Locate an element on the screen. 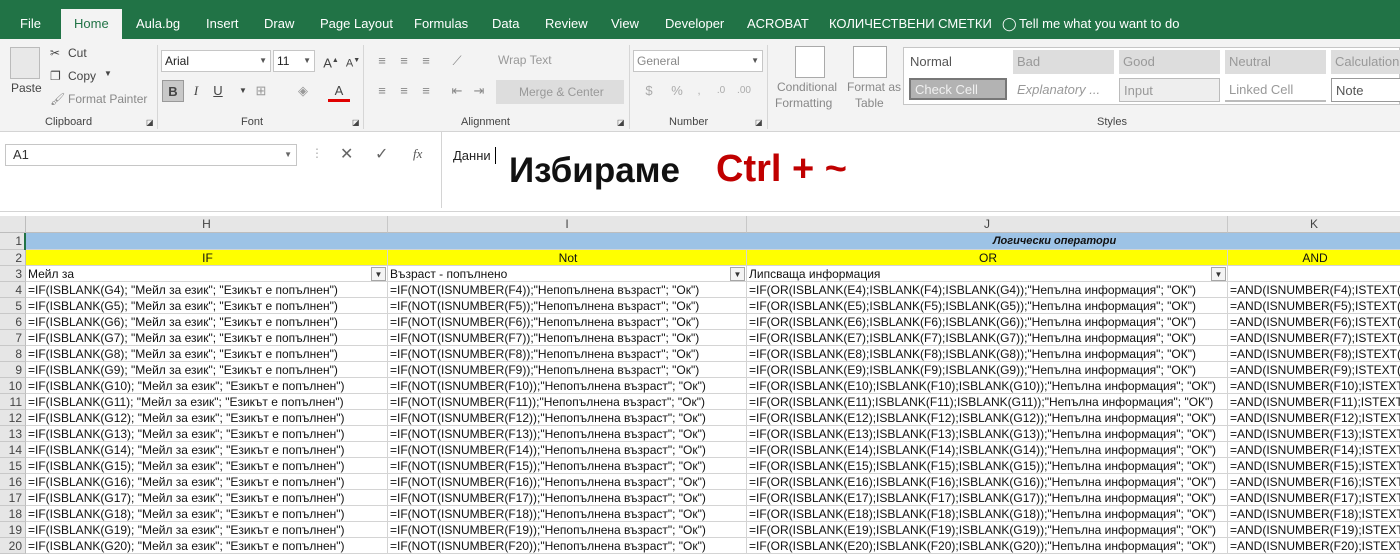 The image size is (1400, 554). tab-insert: Insert is located at coordinates (222, 19).